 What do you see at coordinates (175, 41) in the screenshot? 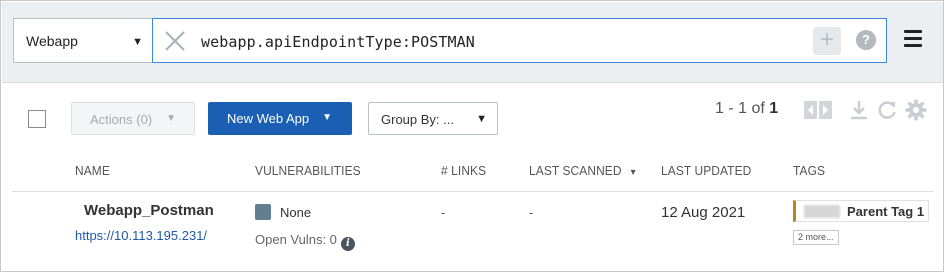
I see `clear-icon` at bounding box center [175, 41].